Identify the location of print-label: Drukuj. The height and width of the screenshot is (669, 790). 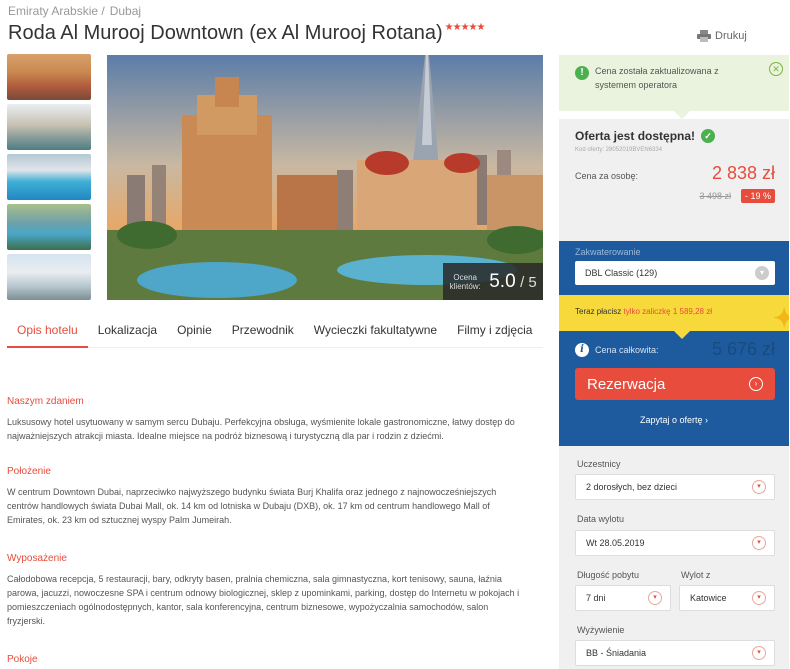
(731, 36).